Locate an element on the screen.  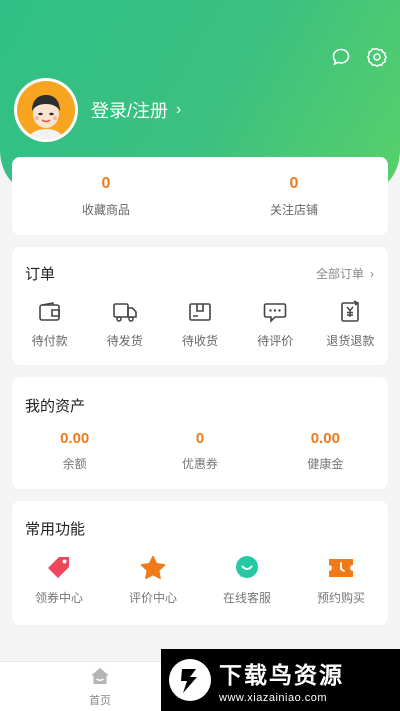
tab-home: 首页 is located at coordinates (100, 687).